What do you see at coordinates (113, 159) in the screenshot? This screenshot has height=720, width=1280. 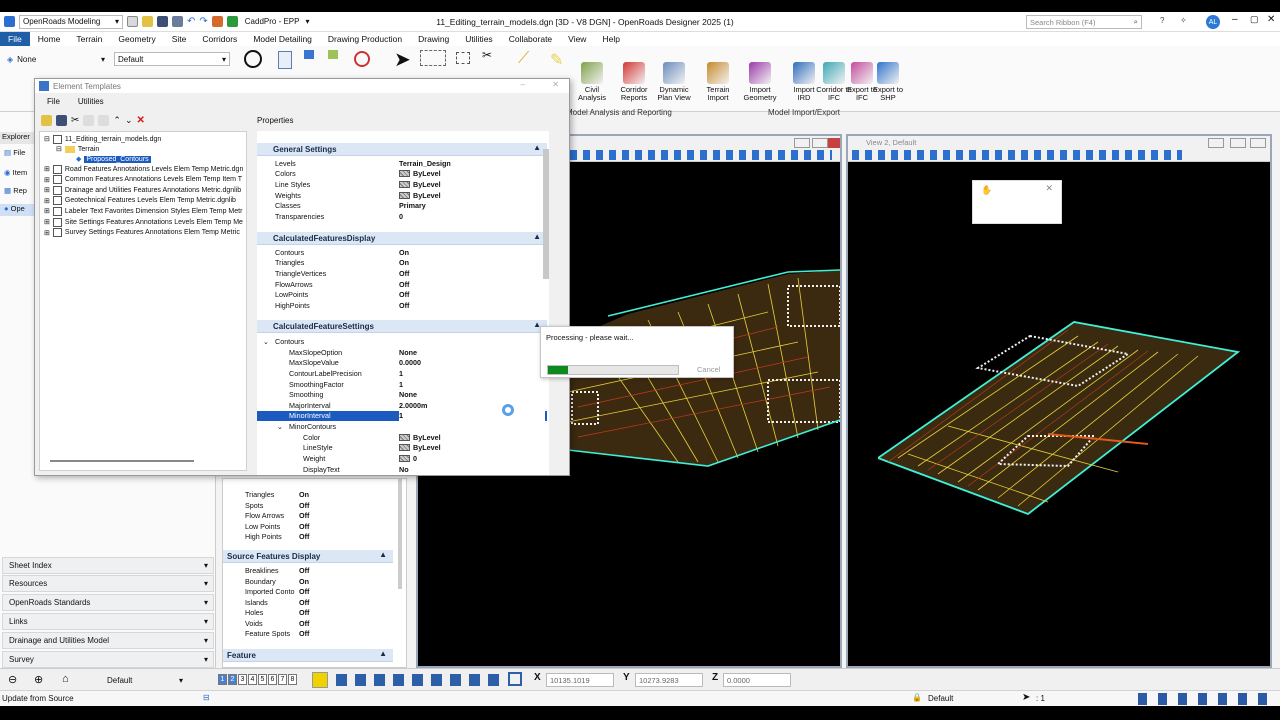 I see `tree-proposed-contours: ◆ Proposed_Contours` at bounding box center [113, 159].